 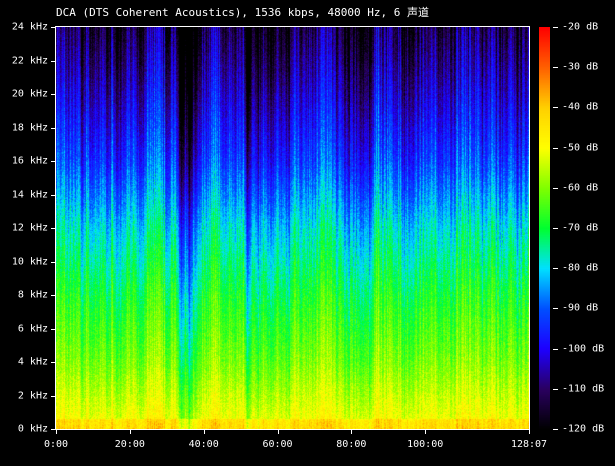 What do you see at coordinates (29, 194) in the screenshot?
I see `y-tick-label: 14 kHz` at bounding box center [29, 194].